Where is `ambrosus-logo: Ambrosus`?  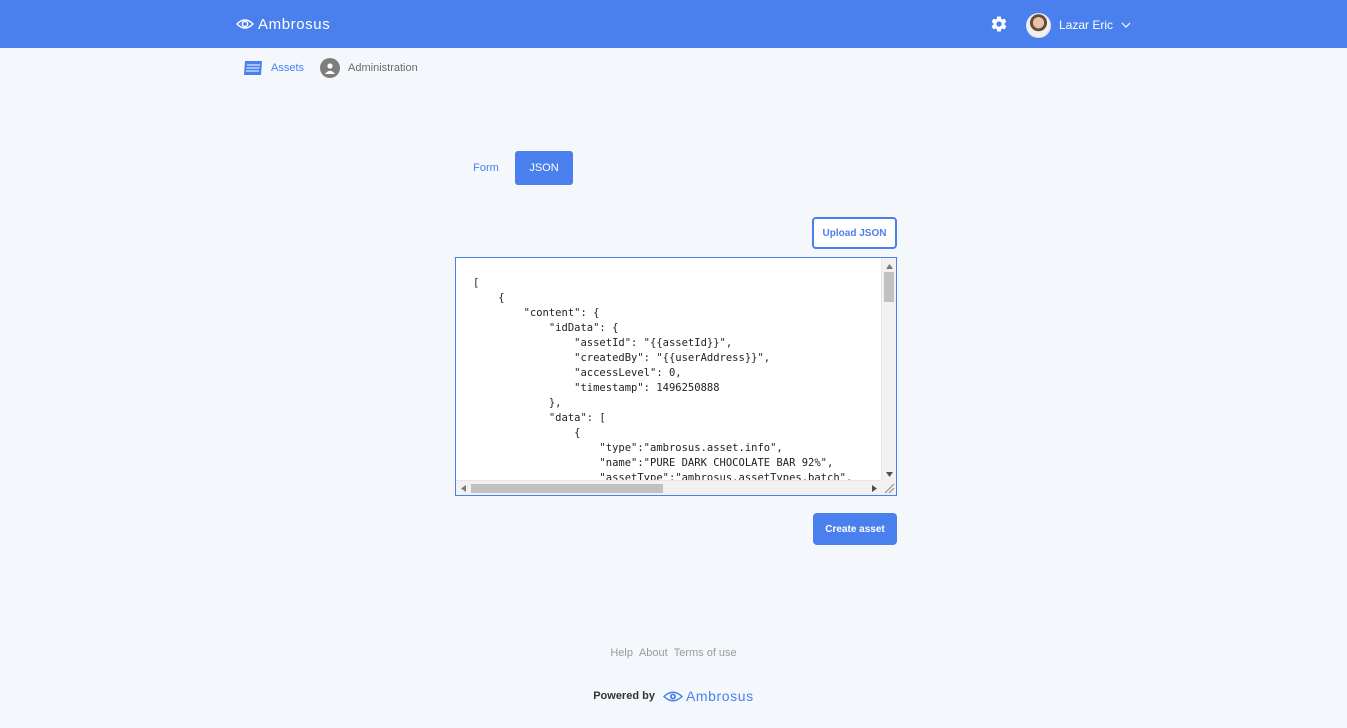
ambrosus-logo: Ambrosus is located at coordinates (283, 24).